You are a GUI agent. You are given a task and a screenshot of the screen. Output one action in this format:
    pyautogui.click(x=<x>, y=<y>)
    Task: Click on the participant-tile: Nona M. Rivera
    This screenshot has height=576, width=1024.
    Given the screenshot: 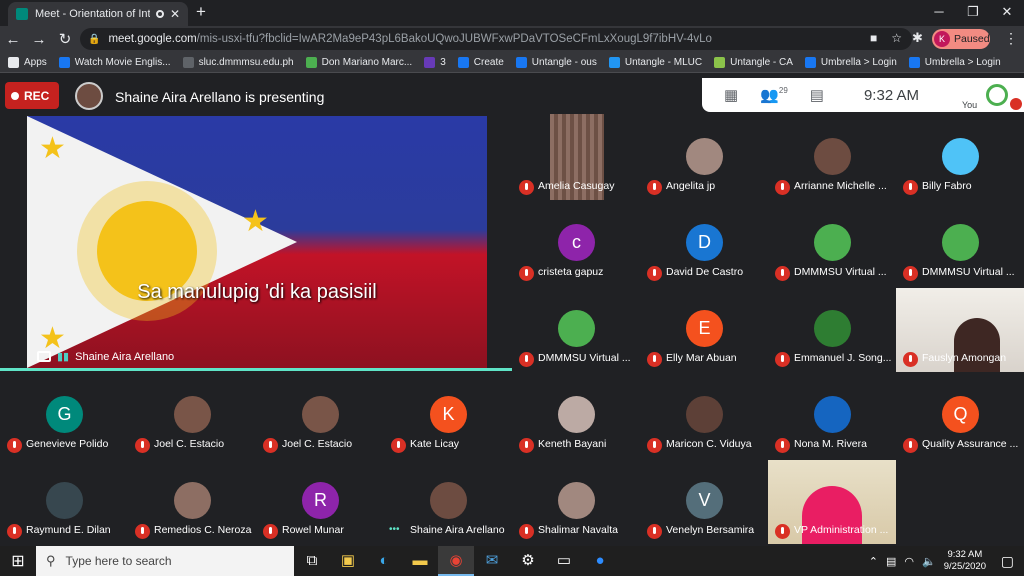 What is the action you would take?
    pyautogui.click(x=832, y=415)
    